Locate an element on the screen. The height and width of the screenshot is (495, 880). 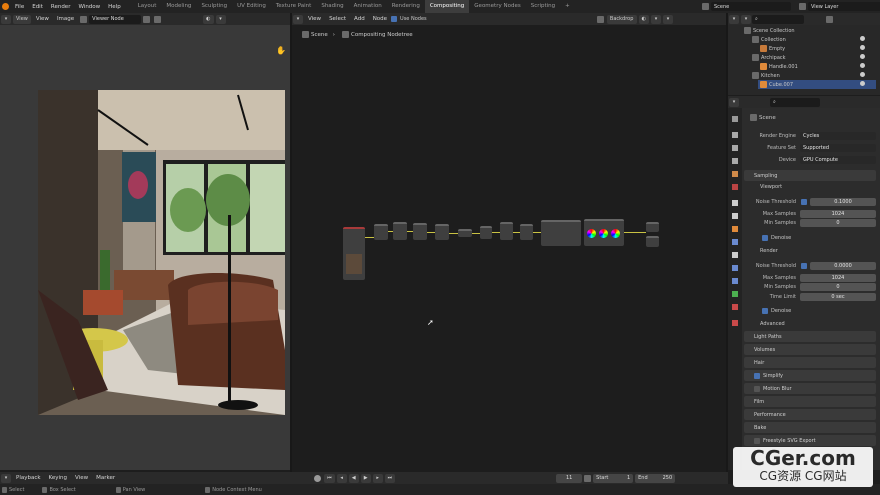
modifier-tab-icon is located at coordinates (735, 242).